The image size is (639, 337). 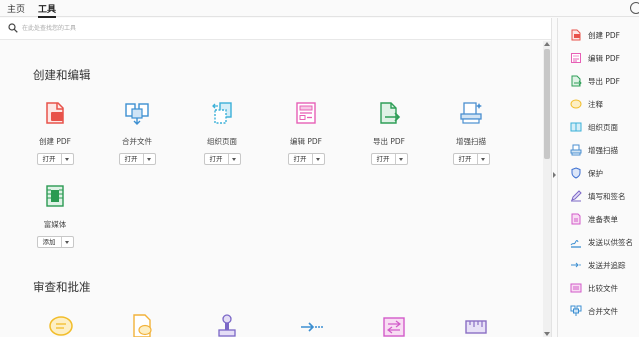 I want to click on search-bar, so click(x=278, y=29).